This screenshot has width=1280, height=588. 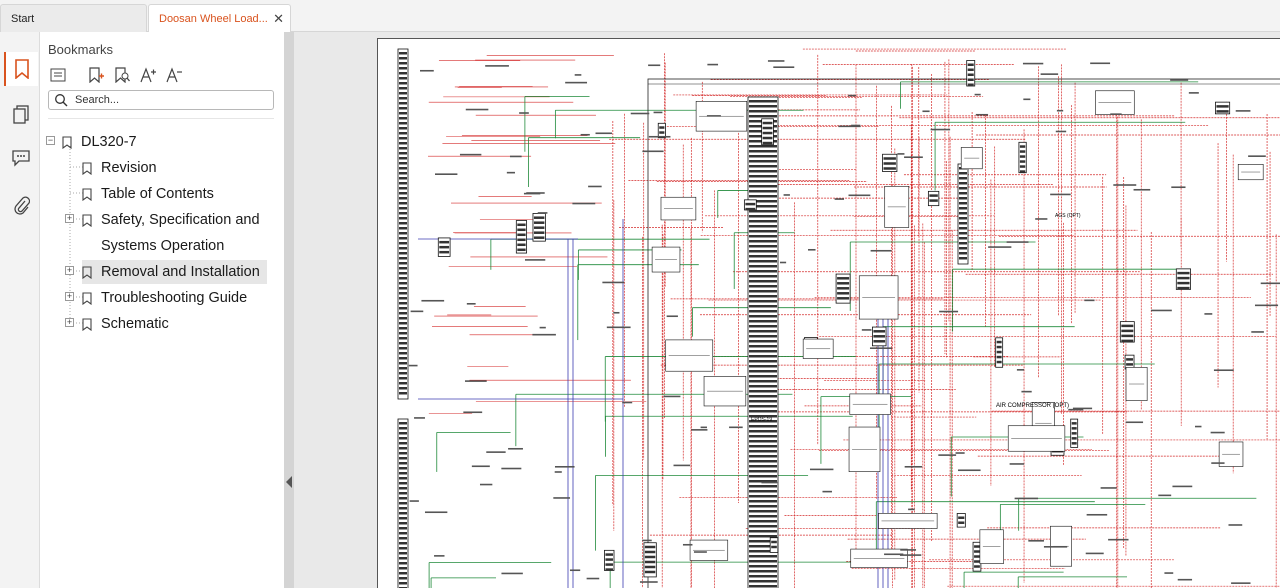 What do you see at coordinates (177, 324) in the screenshot?
I see `bookmark-item-schematic: Schematic` at bounding box center [177, 324].